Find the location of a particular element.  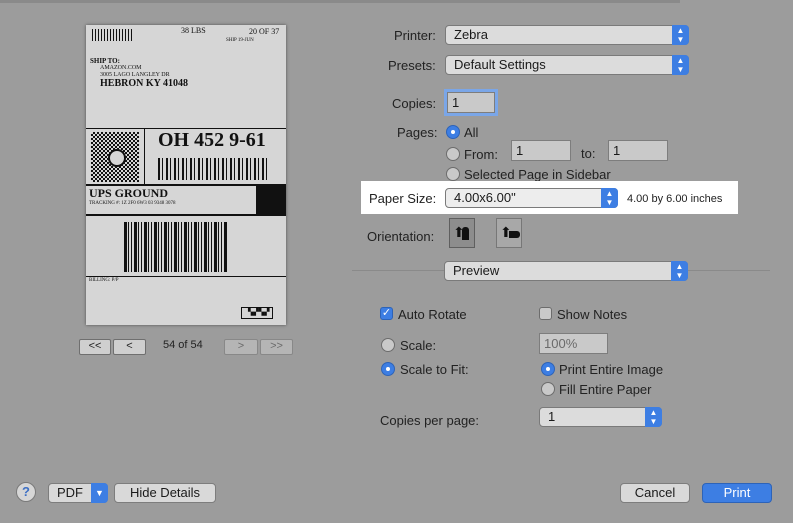

pages-from-input: 1 is located at coordinates (541, 150).